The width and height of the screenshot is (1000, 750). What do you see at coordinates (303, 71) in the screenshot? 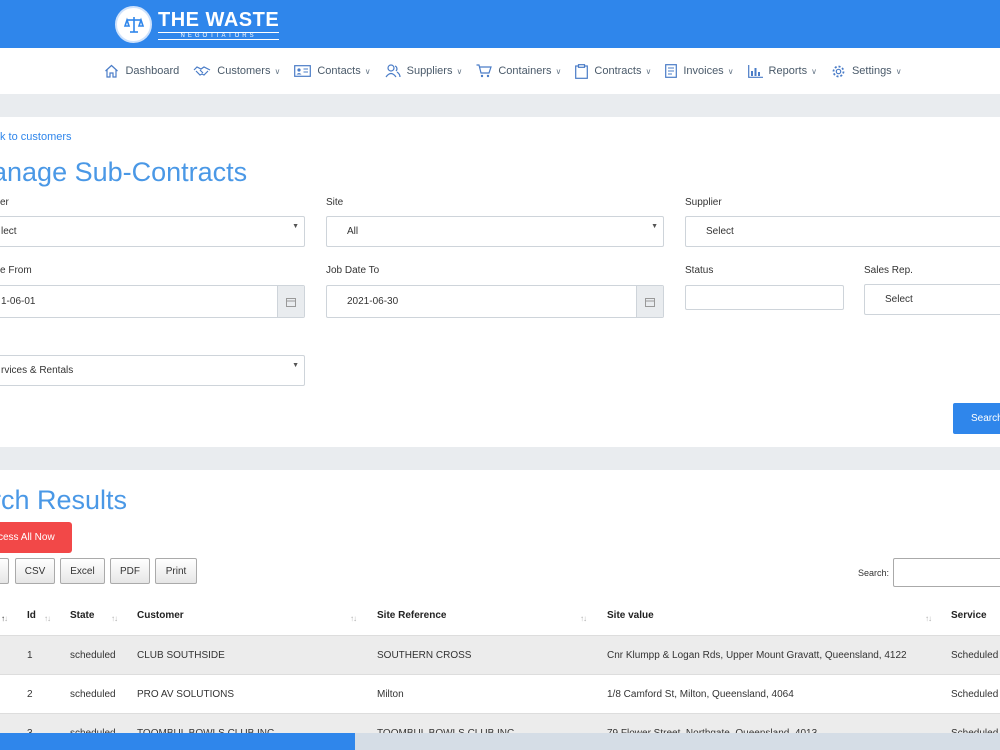
I see `id-card-icon` at bounding box center [303, 71].